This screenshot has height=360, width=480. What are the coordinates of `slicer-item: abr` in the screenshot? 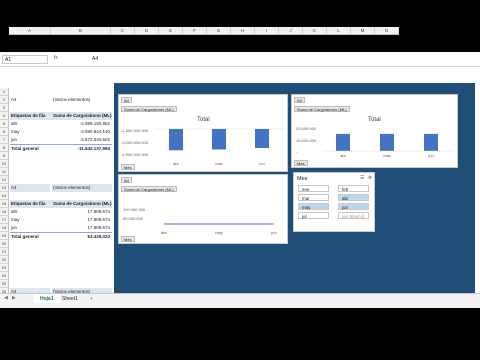 It's located at (353, 197).